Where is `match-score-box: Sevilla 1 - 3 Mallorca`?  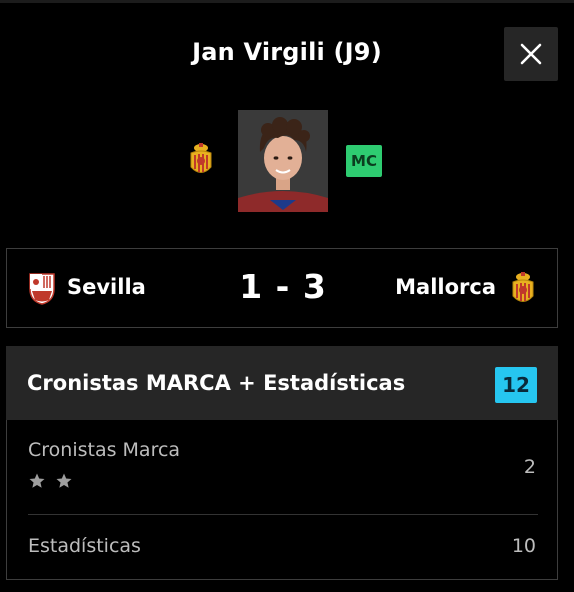 match-score-box: Sevilla 1 - 3 Mallorca is located at coordinates (282, 288).